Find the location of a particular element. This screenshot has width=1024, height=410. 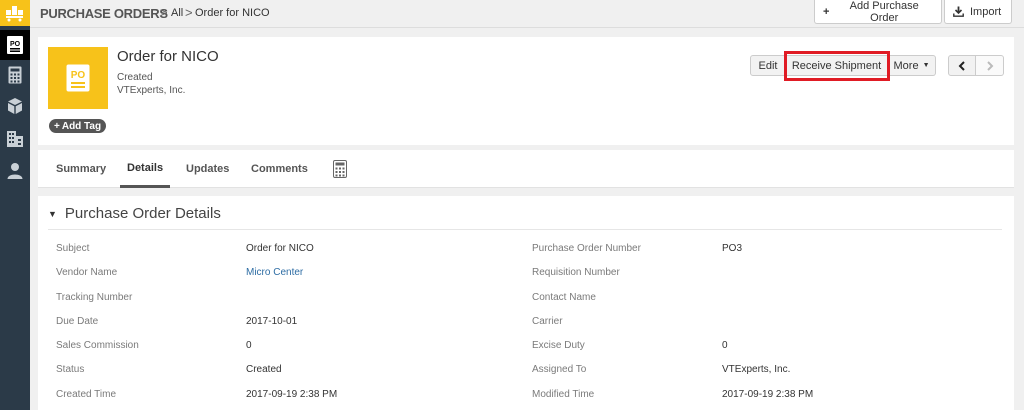

field-label-carrier: Carrier is located at coordinates (547, 321).